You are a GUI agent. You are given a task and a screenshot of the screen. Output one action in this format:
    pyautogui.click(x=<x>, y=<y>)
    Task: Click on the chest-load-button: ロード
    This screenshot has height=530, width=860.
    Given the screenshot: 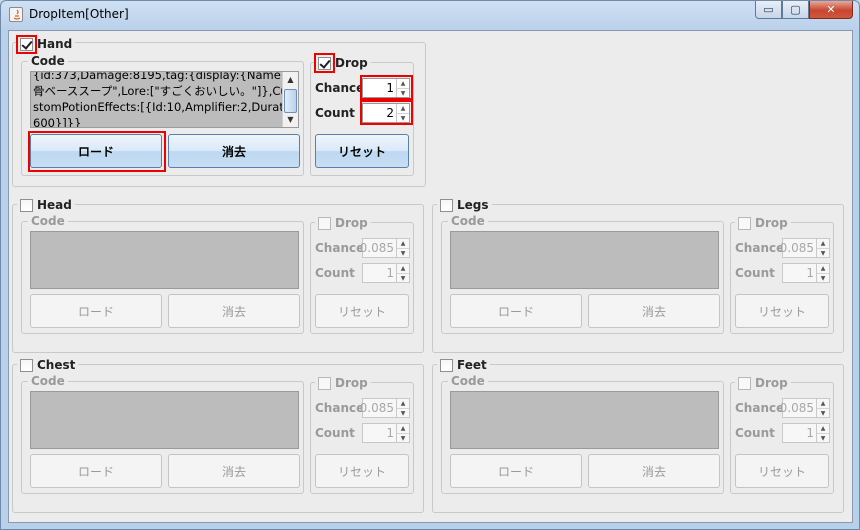 What is the action you would take?
    pyautogui.click(x=96, y=471)
    